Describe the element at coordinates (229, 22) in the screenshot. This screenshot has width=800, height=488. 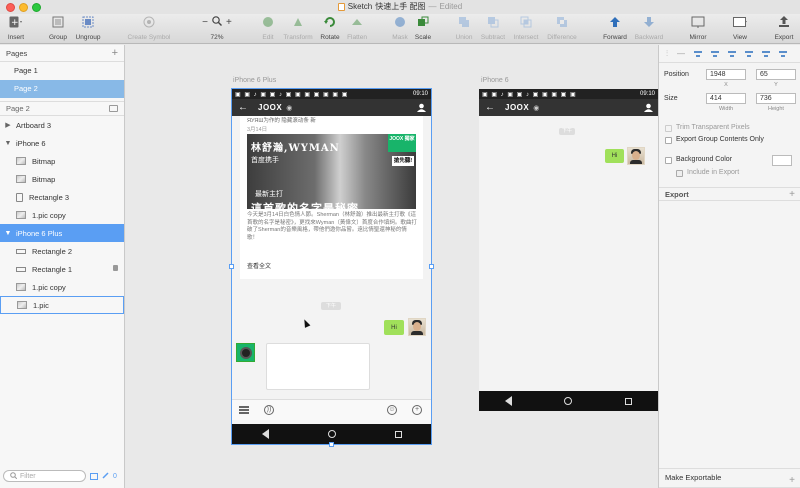
I see `zoom-in-button: +` at that location.